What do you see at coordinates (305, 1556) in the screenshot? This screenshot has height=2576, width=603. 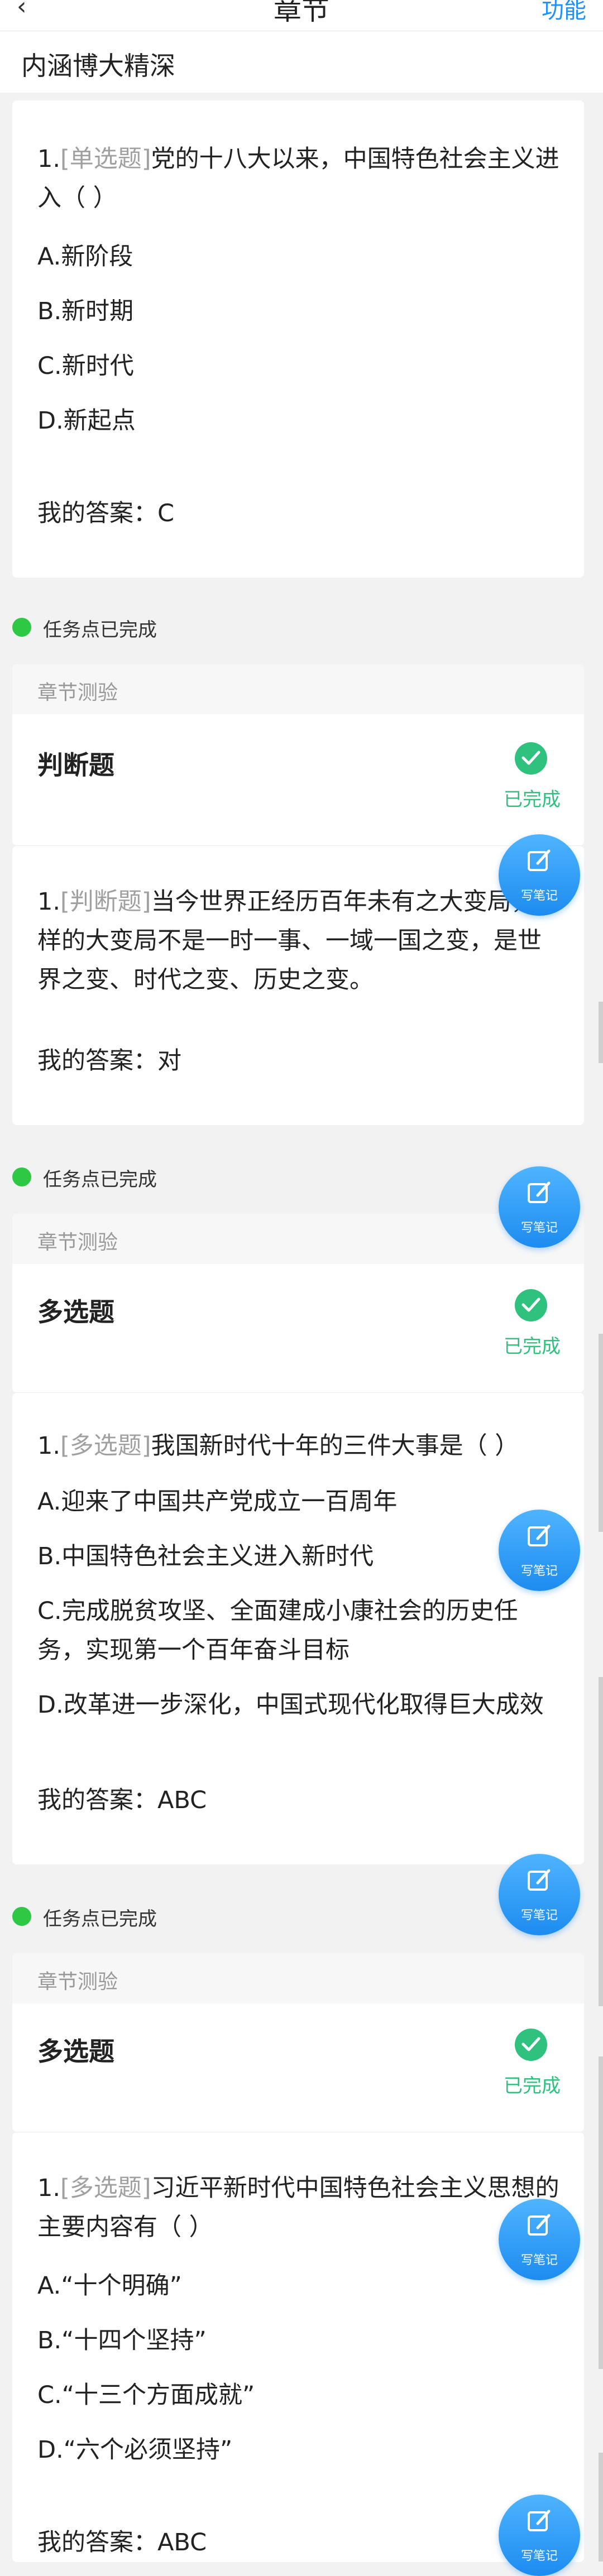 I see `option-b: B.中国特色社会主义进入新时代` at bounding box center [305, 1556].